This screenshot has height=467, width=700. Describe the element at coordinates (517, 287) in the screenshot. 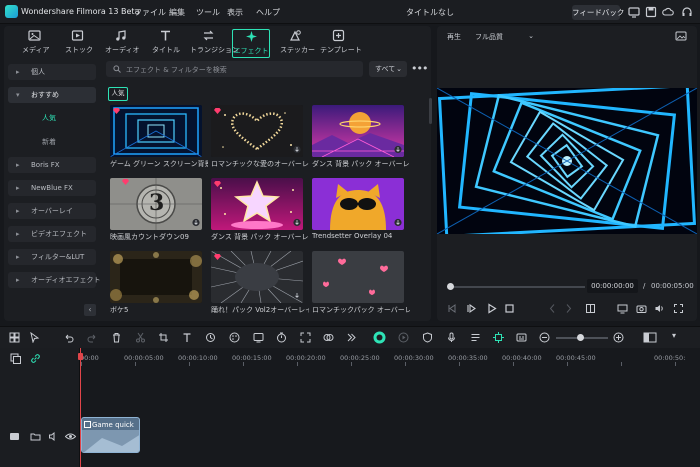

I see `playback-progress-track` at that location.